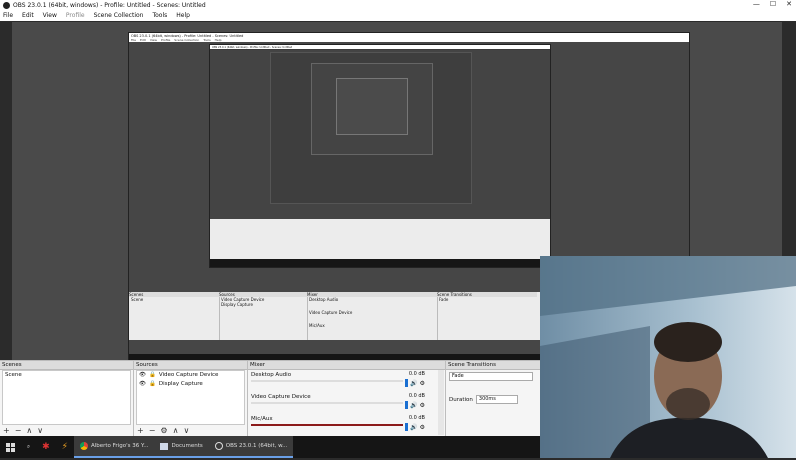 Image resolution: width=796 pixels, height=460 pixels. What do you see at coordinates (46, 447) in the screenshot?
I see `app-icon-red: ✱` at bounding box center [46, 447].